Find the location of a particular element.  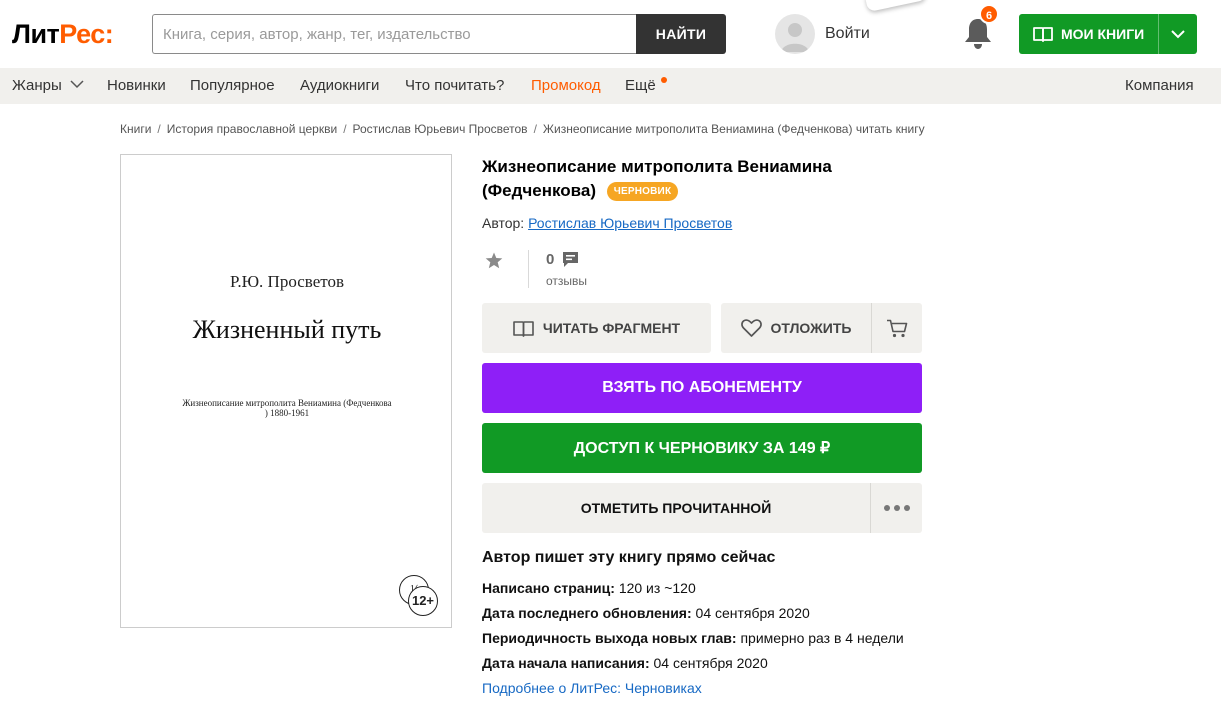

notifications-badge: 6 is located at coordinates (989, 14).